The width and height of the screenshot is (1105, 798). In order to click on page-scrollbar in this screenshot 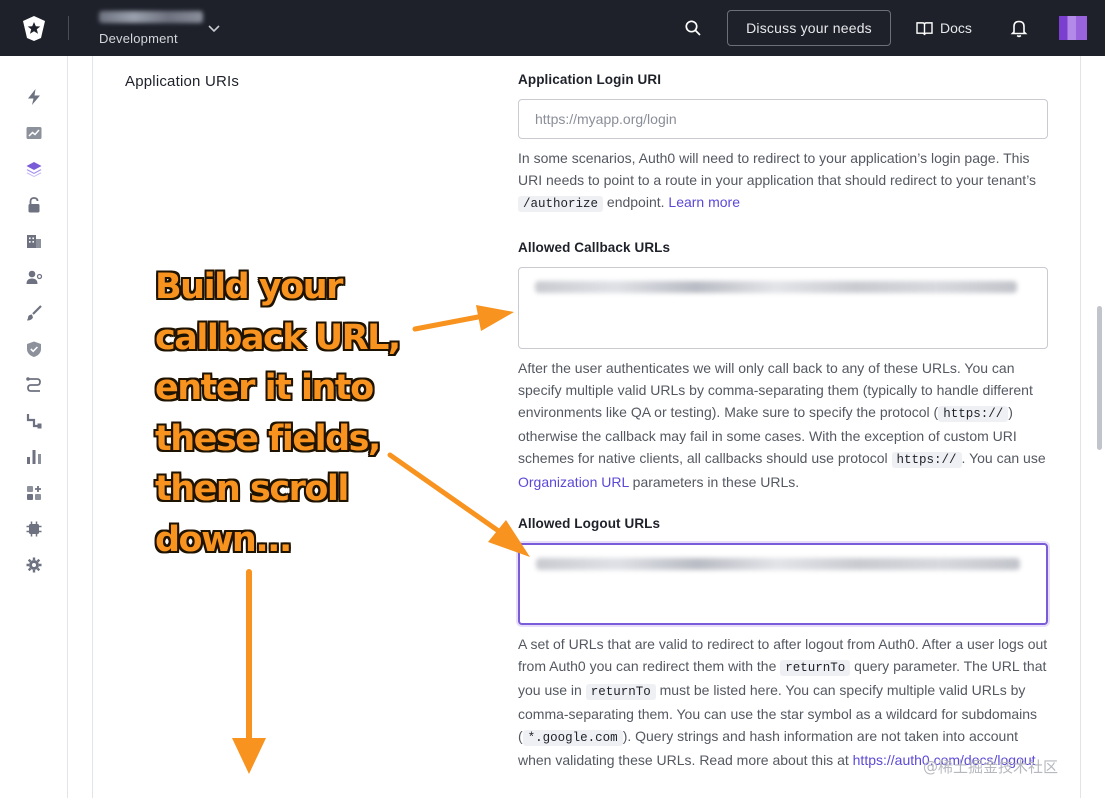, I will do `click(1099, 378)`.